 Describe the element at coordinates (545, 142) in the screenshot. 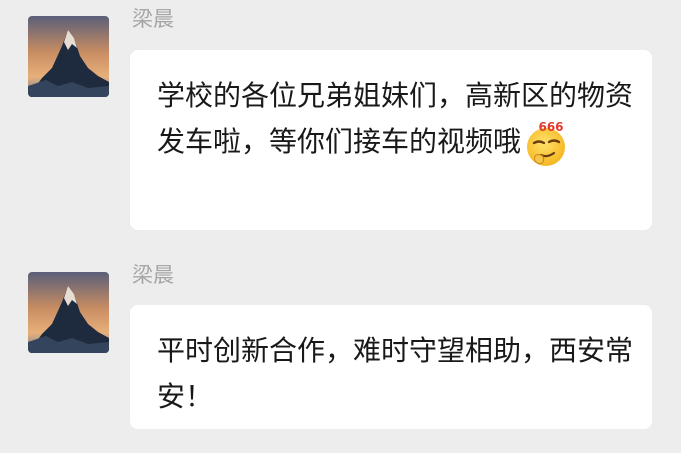

I see `emoji-666-smirk-icon: 666` at that location.